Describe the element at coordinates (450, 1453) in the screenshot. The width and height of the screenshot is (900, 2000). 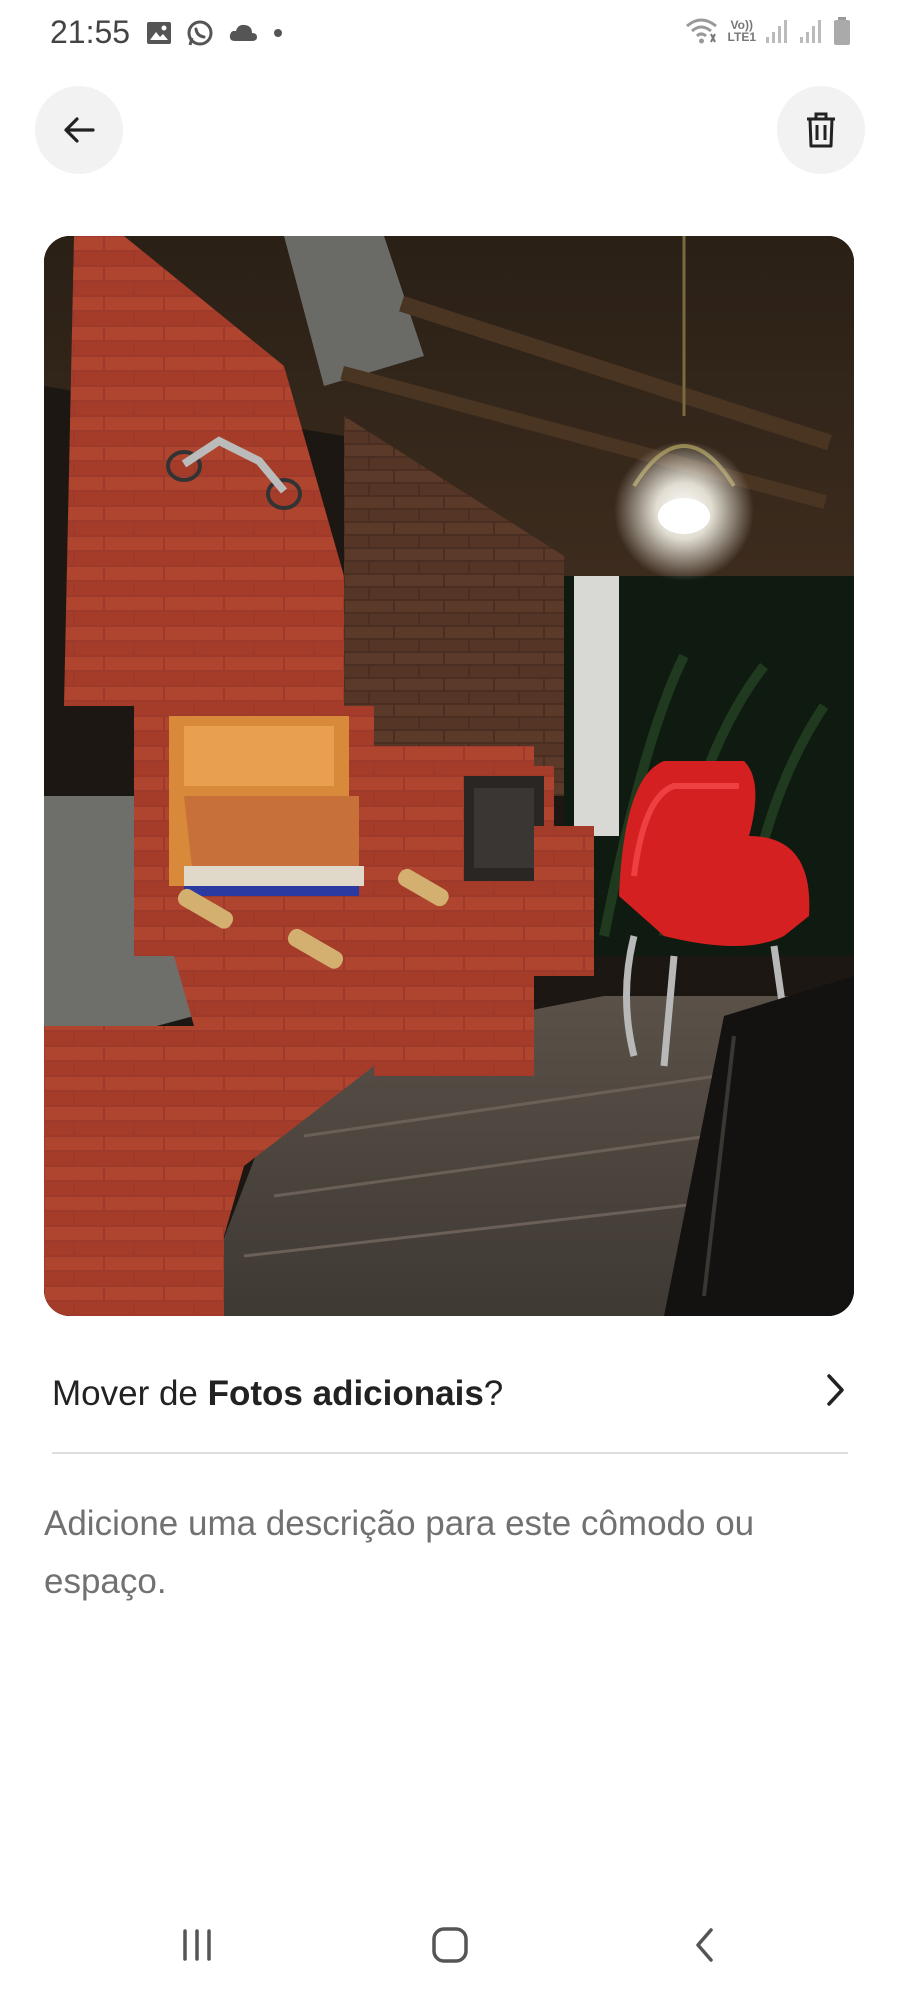
I see `divider` at that location.